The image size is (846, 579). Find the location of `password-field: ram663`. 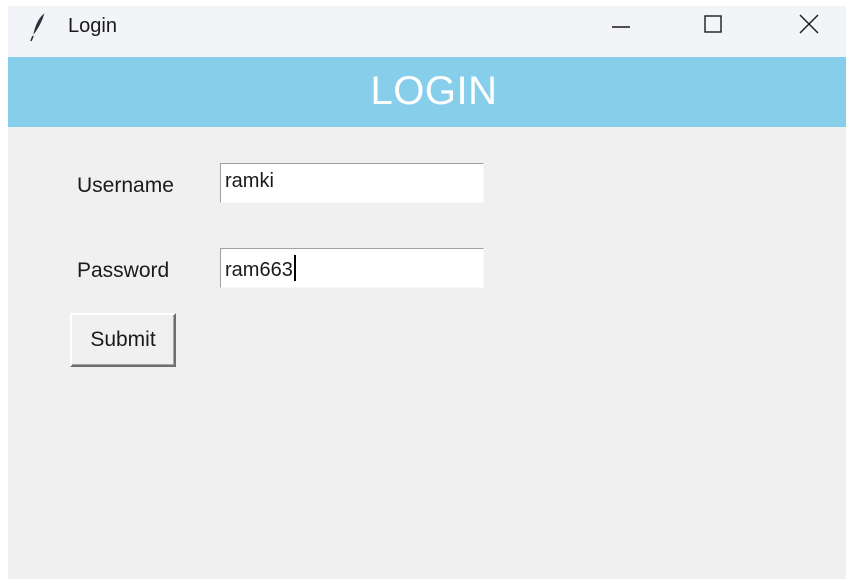

password-field: ram663 is located at coordinates (352, 268).